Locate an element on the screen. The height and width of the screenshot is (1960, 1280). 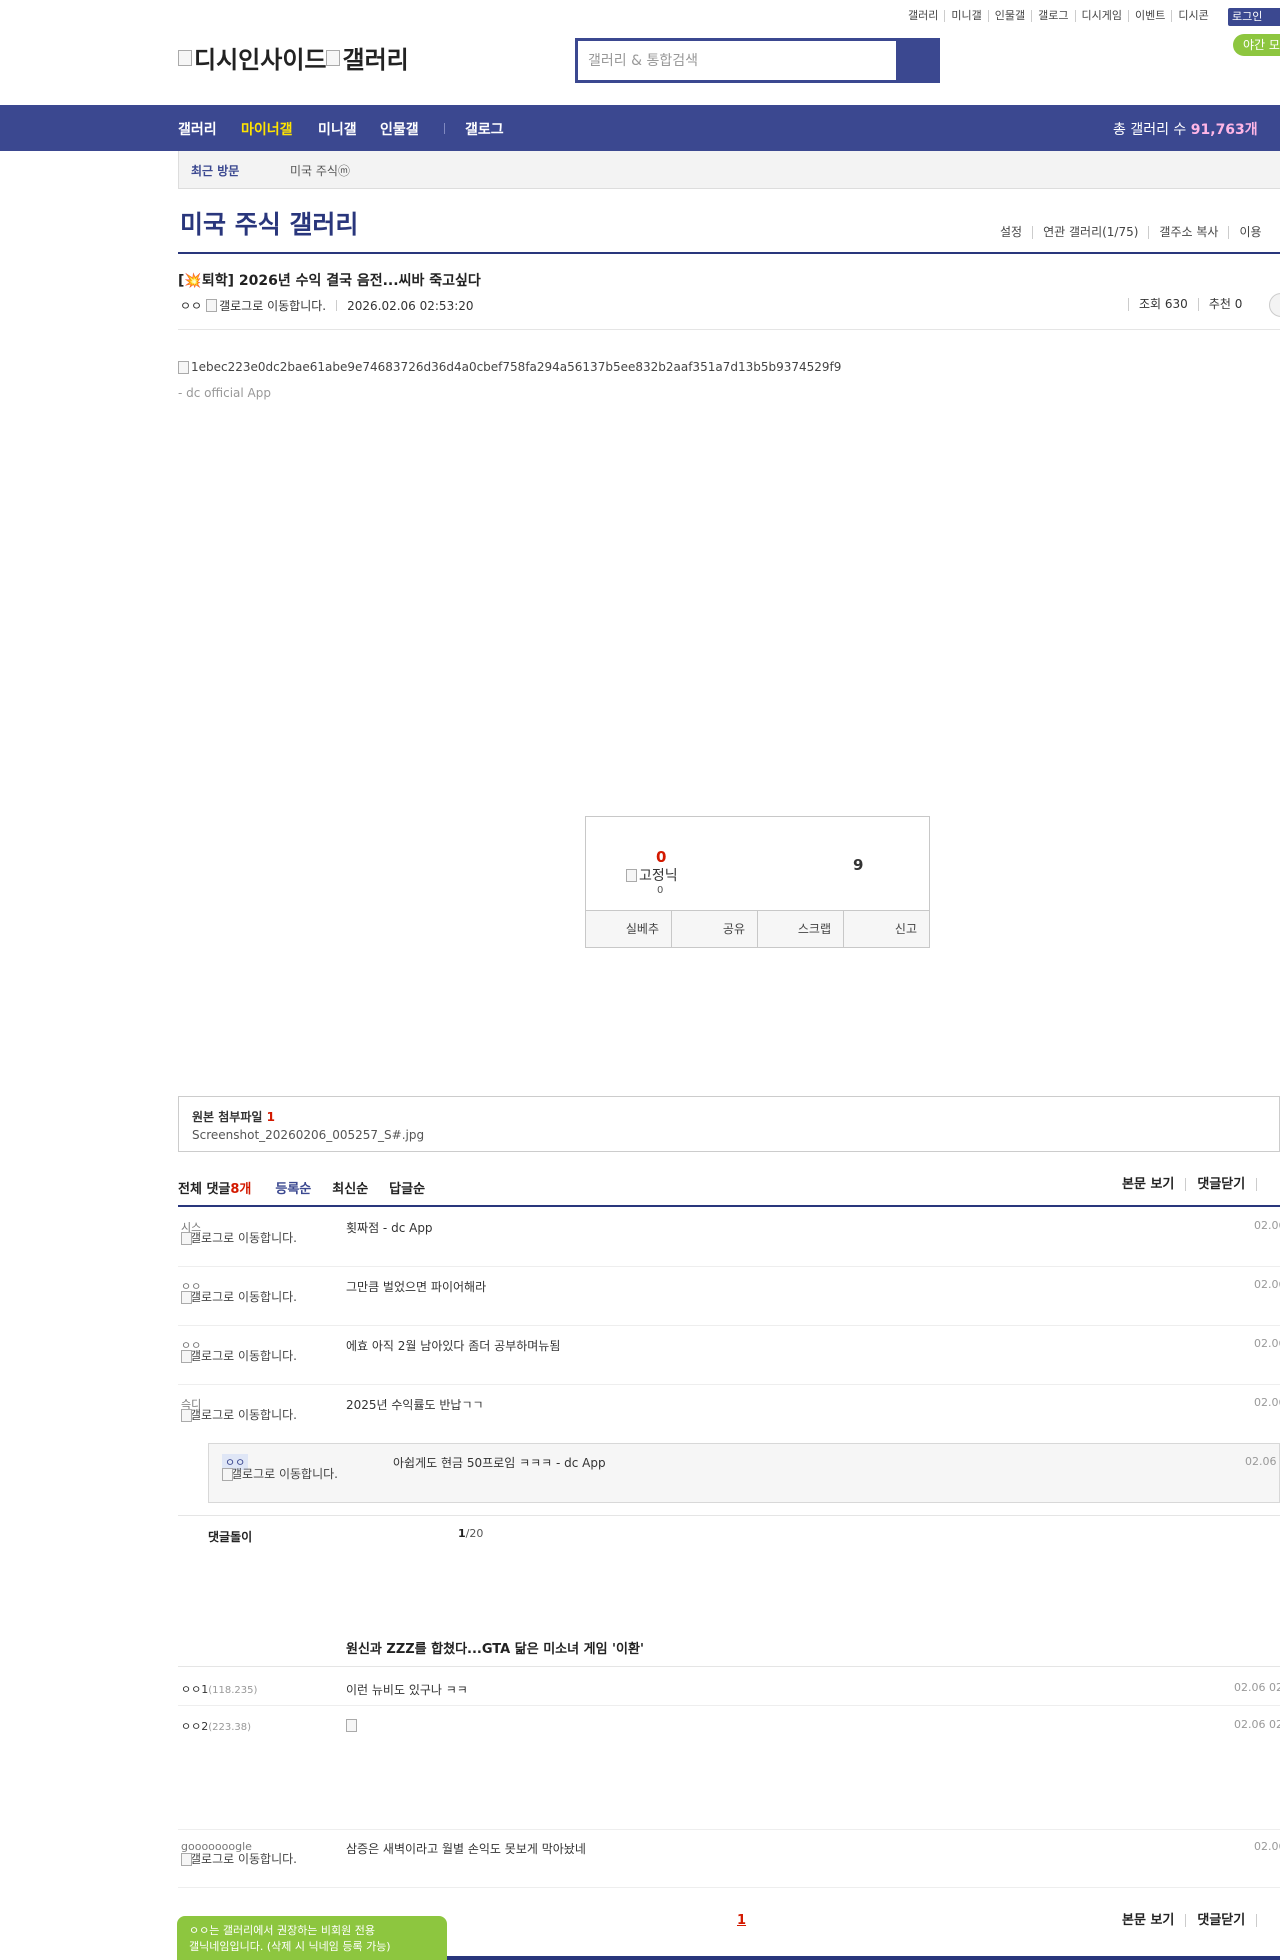
top-link-event: 이벤트 is located at coordinates (1149, 16).